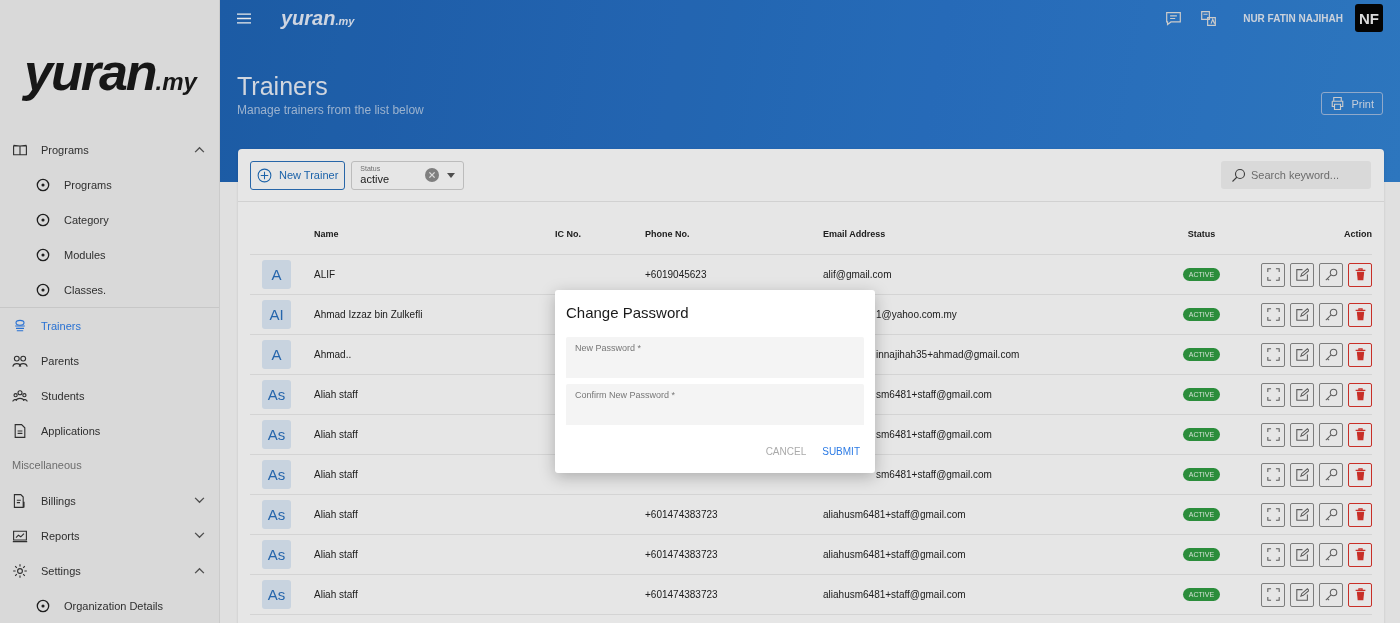 This screenshot has height=623, width=1400. Describe the element at coordinates (109, 395) in the screenshot. I see `nav-item: Students` at that location.